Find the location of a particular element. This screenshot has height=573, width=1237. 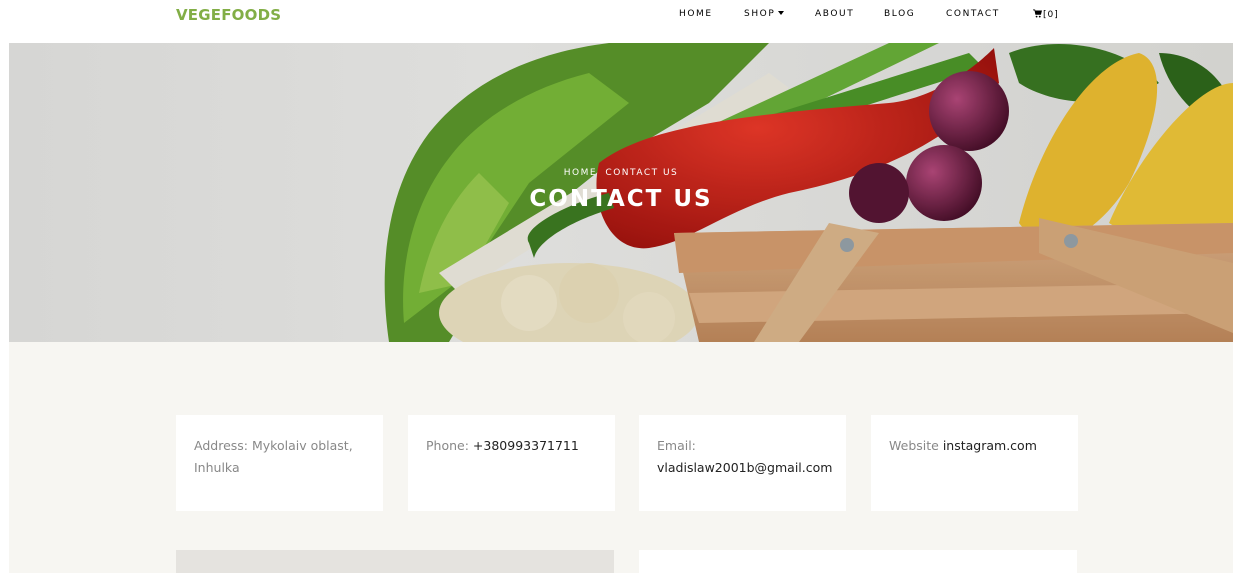

phone-link: +380993371711 is located at coordinates (526, 445).